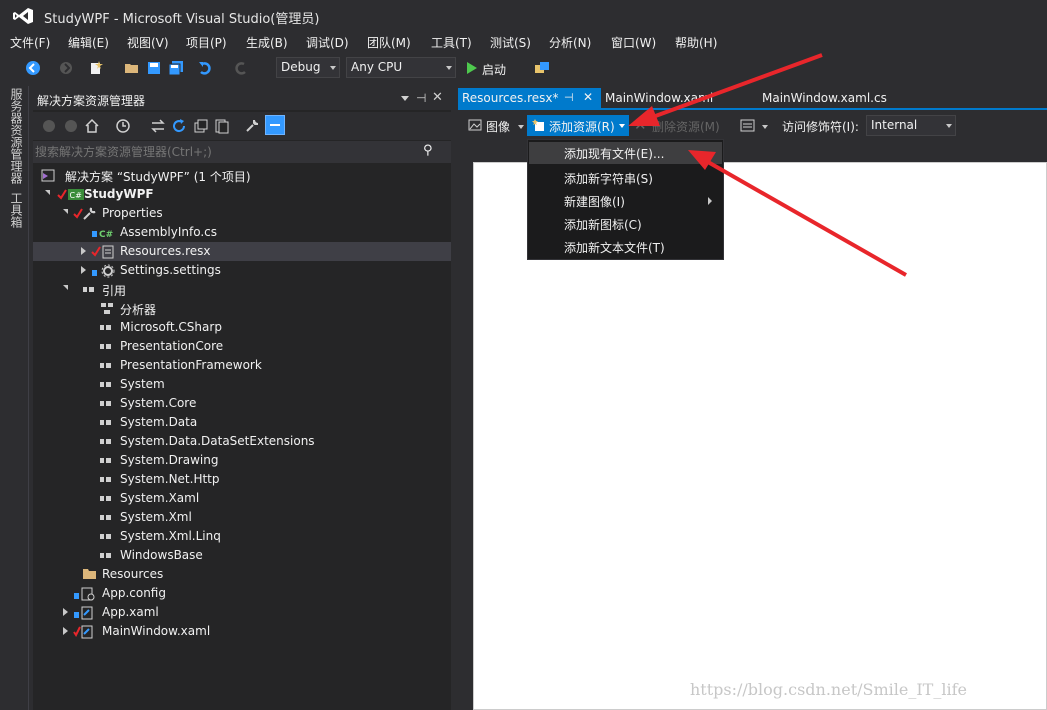 This screenshot has width=1047, height=710. What do you see at coordinates (132, 68) in the screenshot?
I see `open-folder-icon` at bounding box center [132, 68].